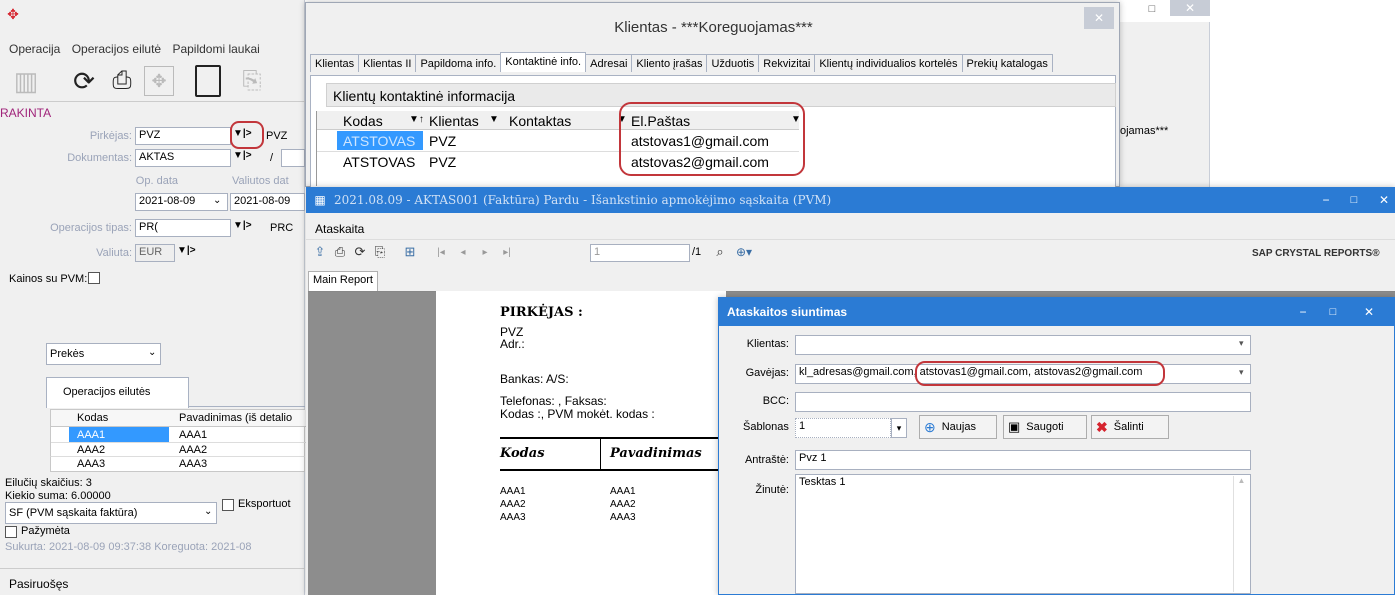 This screenshot has height=595, width=1395. What do you see at coordinates (84, 81) in the screenshot?
I see `refresh-arrow-icon: ⟳` at bounding box center [84, 81].